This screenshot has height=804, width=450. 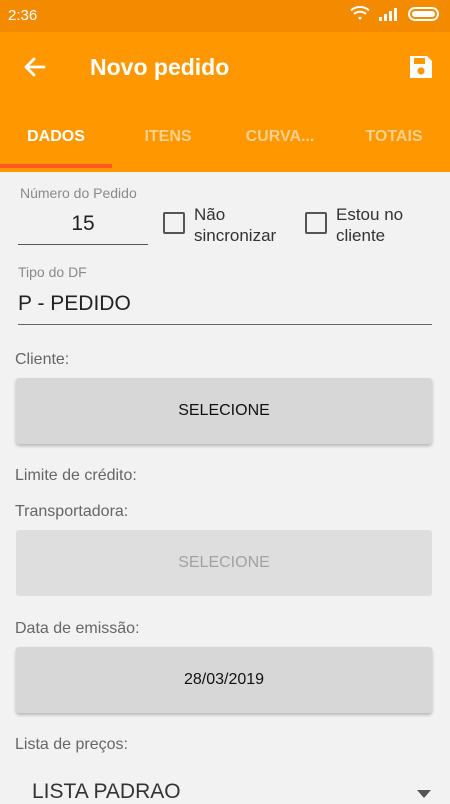 What do you see at coordinates (423, 14) in the screenshot?
I see `battery-icon` at bounding box center [423, 14].